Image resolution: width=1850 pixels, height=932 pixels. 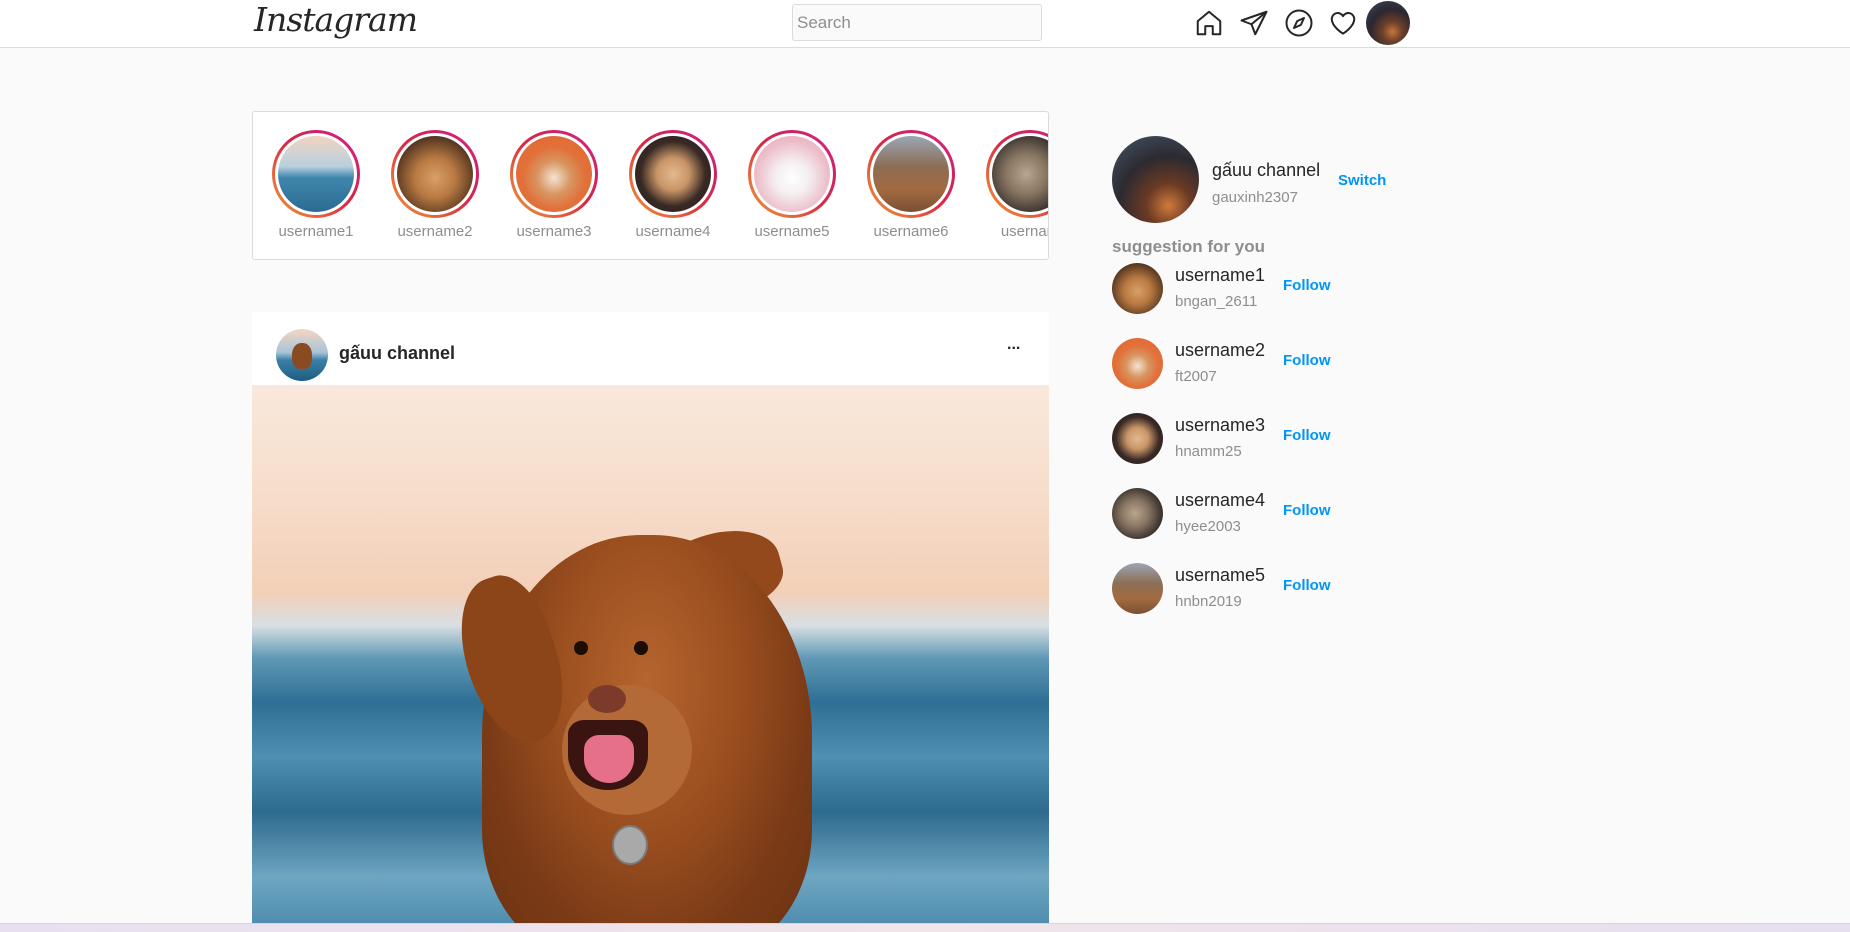 I want to click on story-username: username4, so click(x=673, y=231).